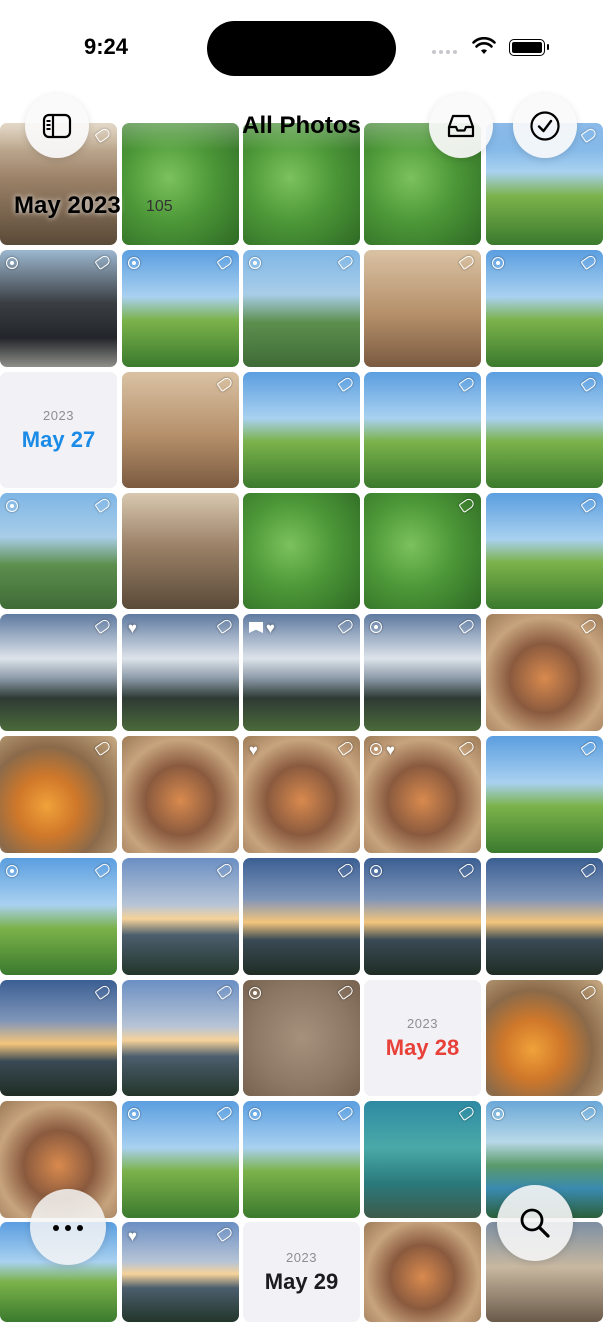  I want to click on status-time: 9:24, so click(106, 46).